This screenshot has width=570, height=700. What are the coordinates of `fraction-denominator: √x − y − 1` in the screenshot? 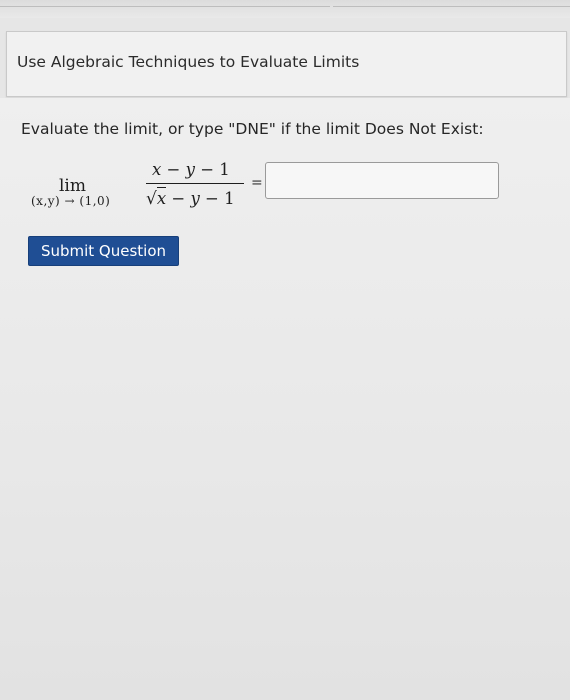 It's located at (190, 198).